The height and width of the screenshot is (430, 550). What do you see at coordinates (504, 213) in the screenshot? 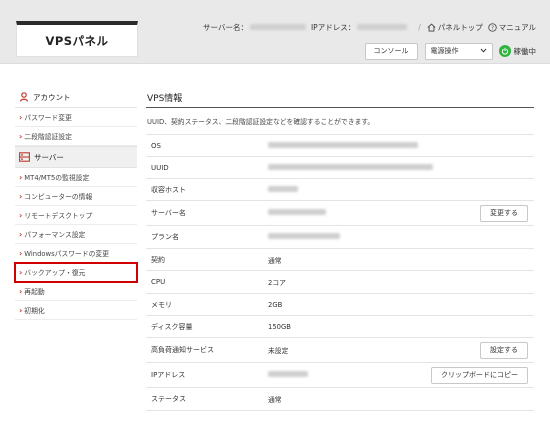
I see `change-server-name-button: 変更する` at bounding box center [504, 213].